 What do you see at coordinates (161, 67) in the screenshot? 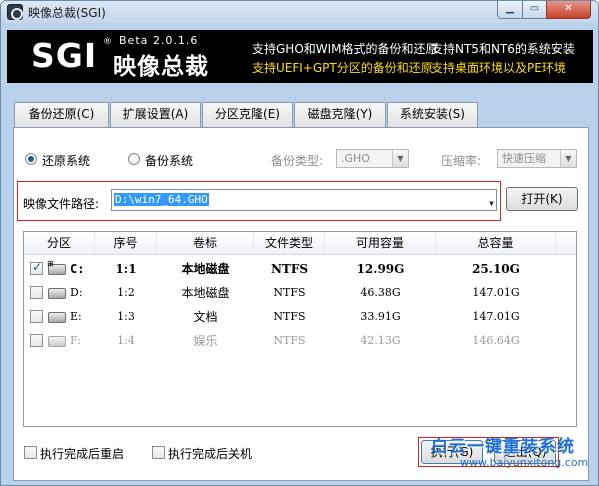
I see `product-name: 映像总裁` at bounding box center [161, 67].